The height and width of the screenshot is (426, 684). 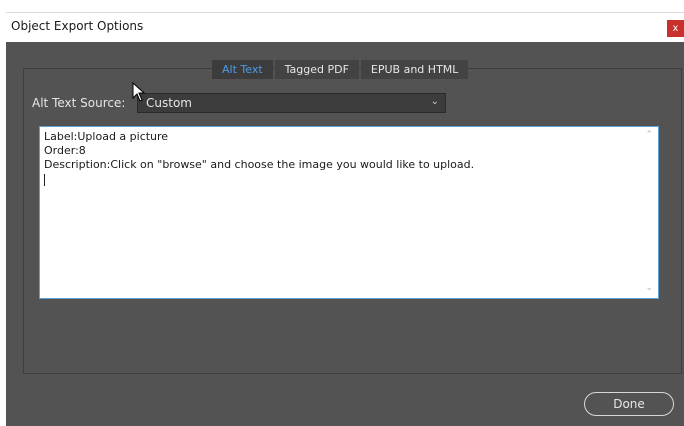 I want to click on done-button: Done, so click(x=629, y=404).